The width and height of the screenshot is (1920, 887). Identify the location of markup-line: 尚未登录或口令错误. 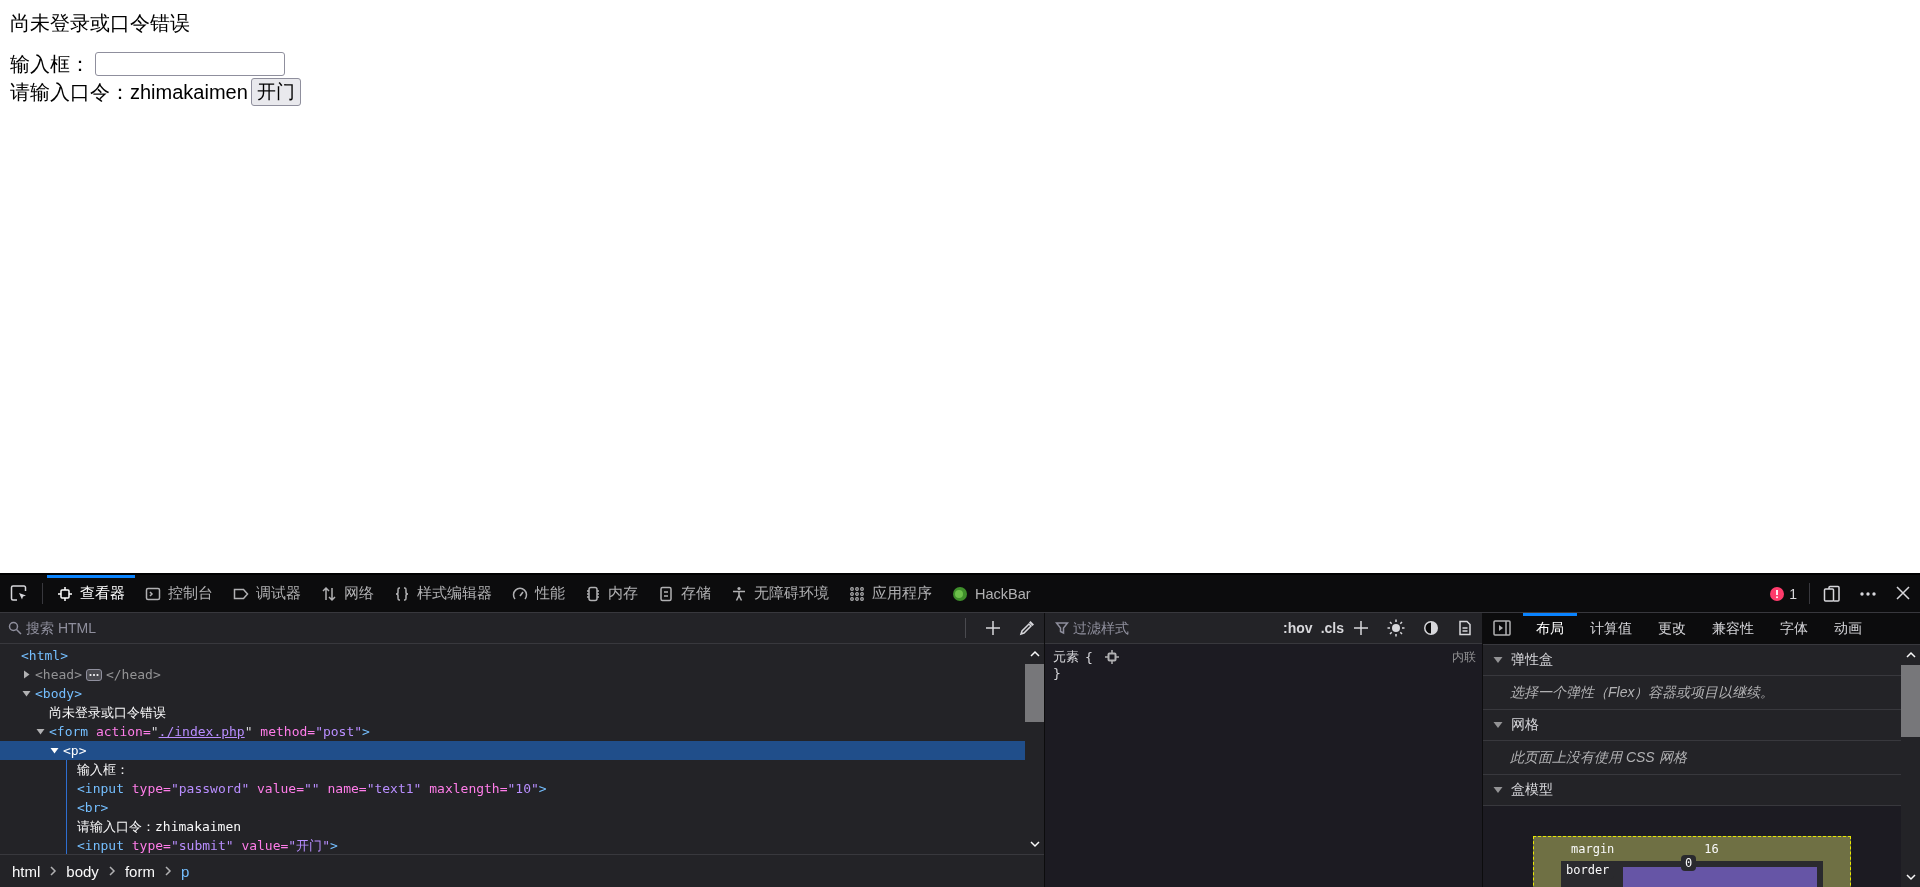
(107, 712).